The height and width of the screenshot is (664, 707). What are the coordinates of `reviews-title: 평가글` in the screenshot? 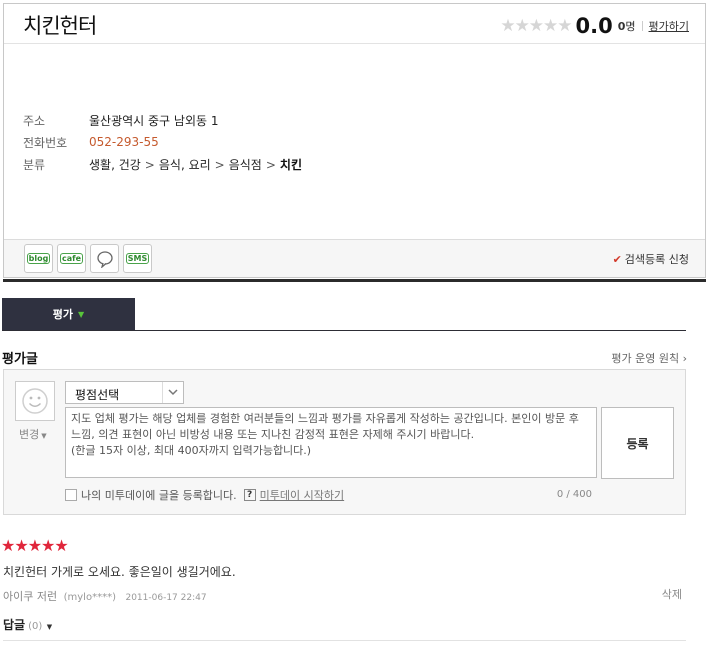 It's located at (20, 359).